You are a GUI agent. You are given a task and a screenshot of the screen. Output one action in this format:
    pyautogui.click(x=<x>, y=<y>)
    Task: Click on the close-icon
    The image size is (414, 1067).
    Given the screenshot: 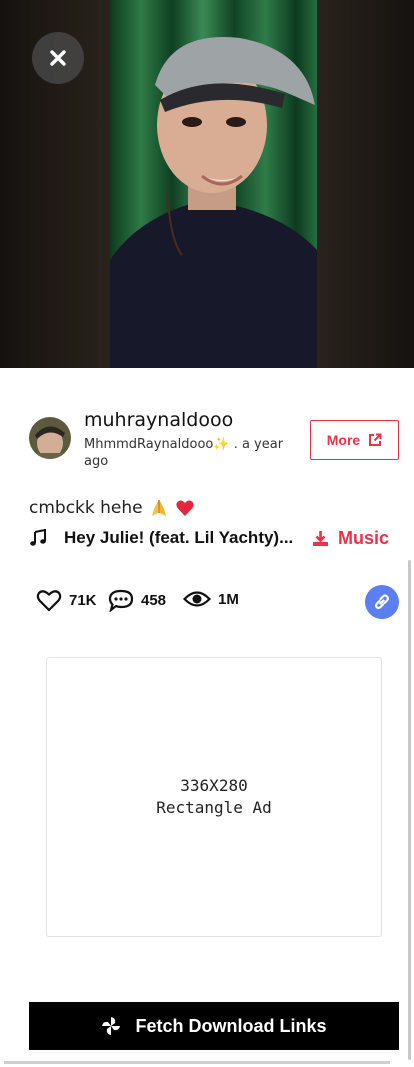 What is the action you would take?
    pyautogui.click(x=58, y=58)
    